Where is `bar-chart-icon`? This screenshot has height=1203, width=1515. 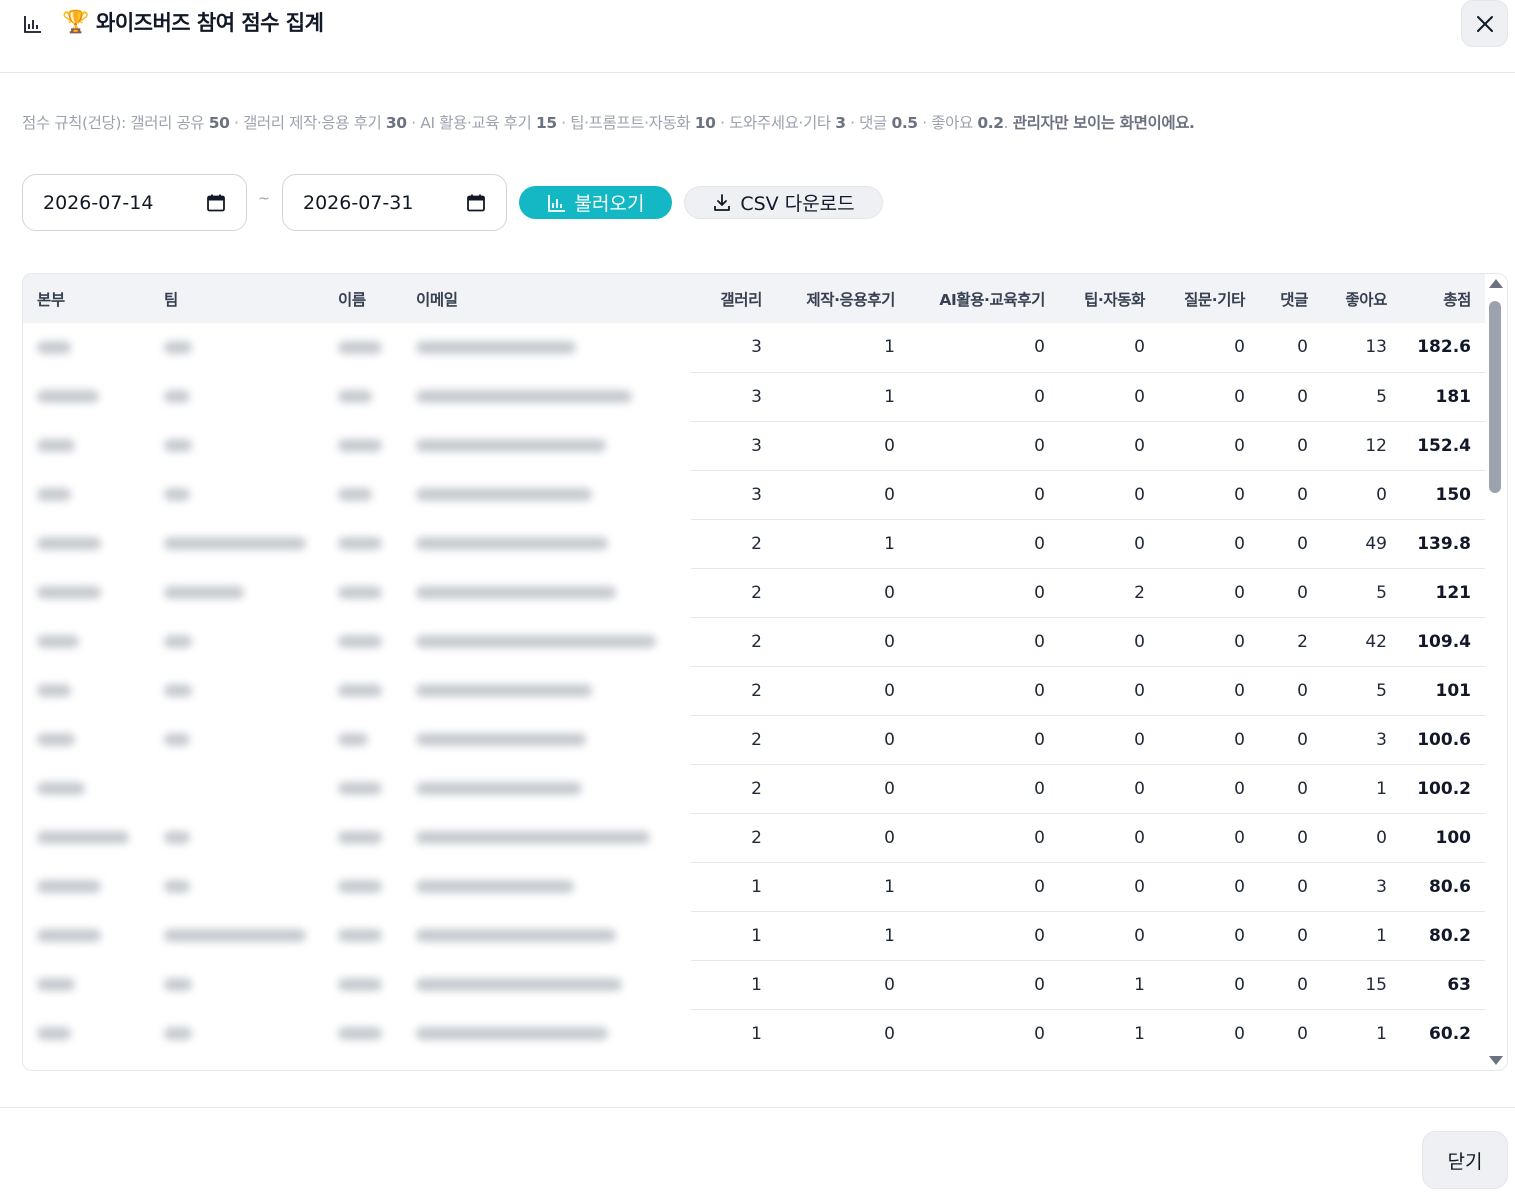 bar-chart-icon is located at coordinates (556, 203).